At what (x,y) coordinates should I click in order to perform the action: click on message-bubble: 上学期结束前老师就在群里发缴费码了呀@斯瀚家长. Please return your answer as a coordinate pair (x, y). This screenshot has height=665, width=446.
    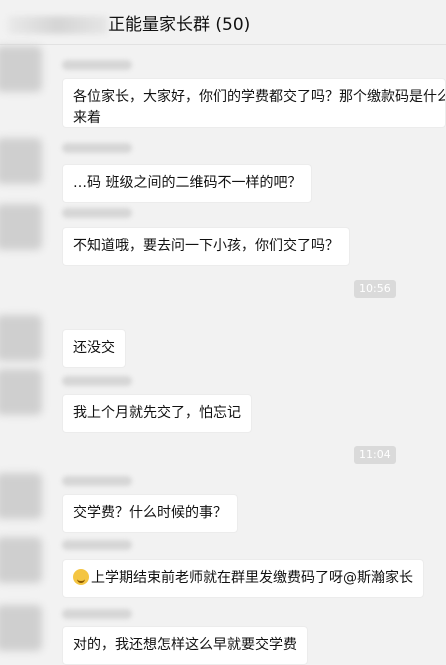
    Looking at the image, I should click on (243, 578).